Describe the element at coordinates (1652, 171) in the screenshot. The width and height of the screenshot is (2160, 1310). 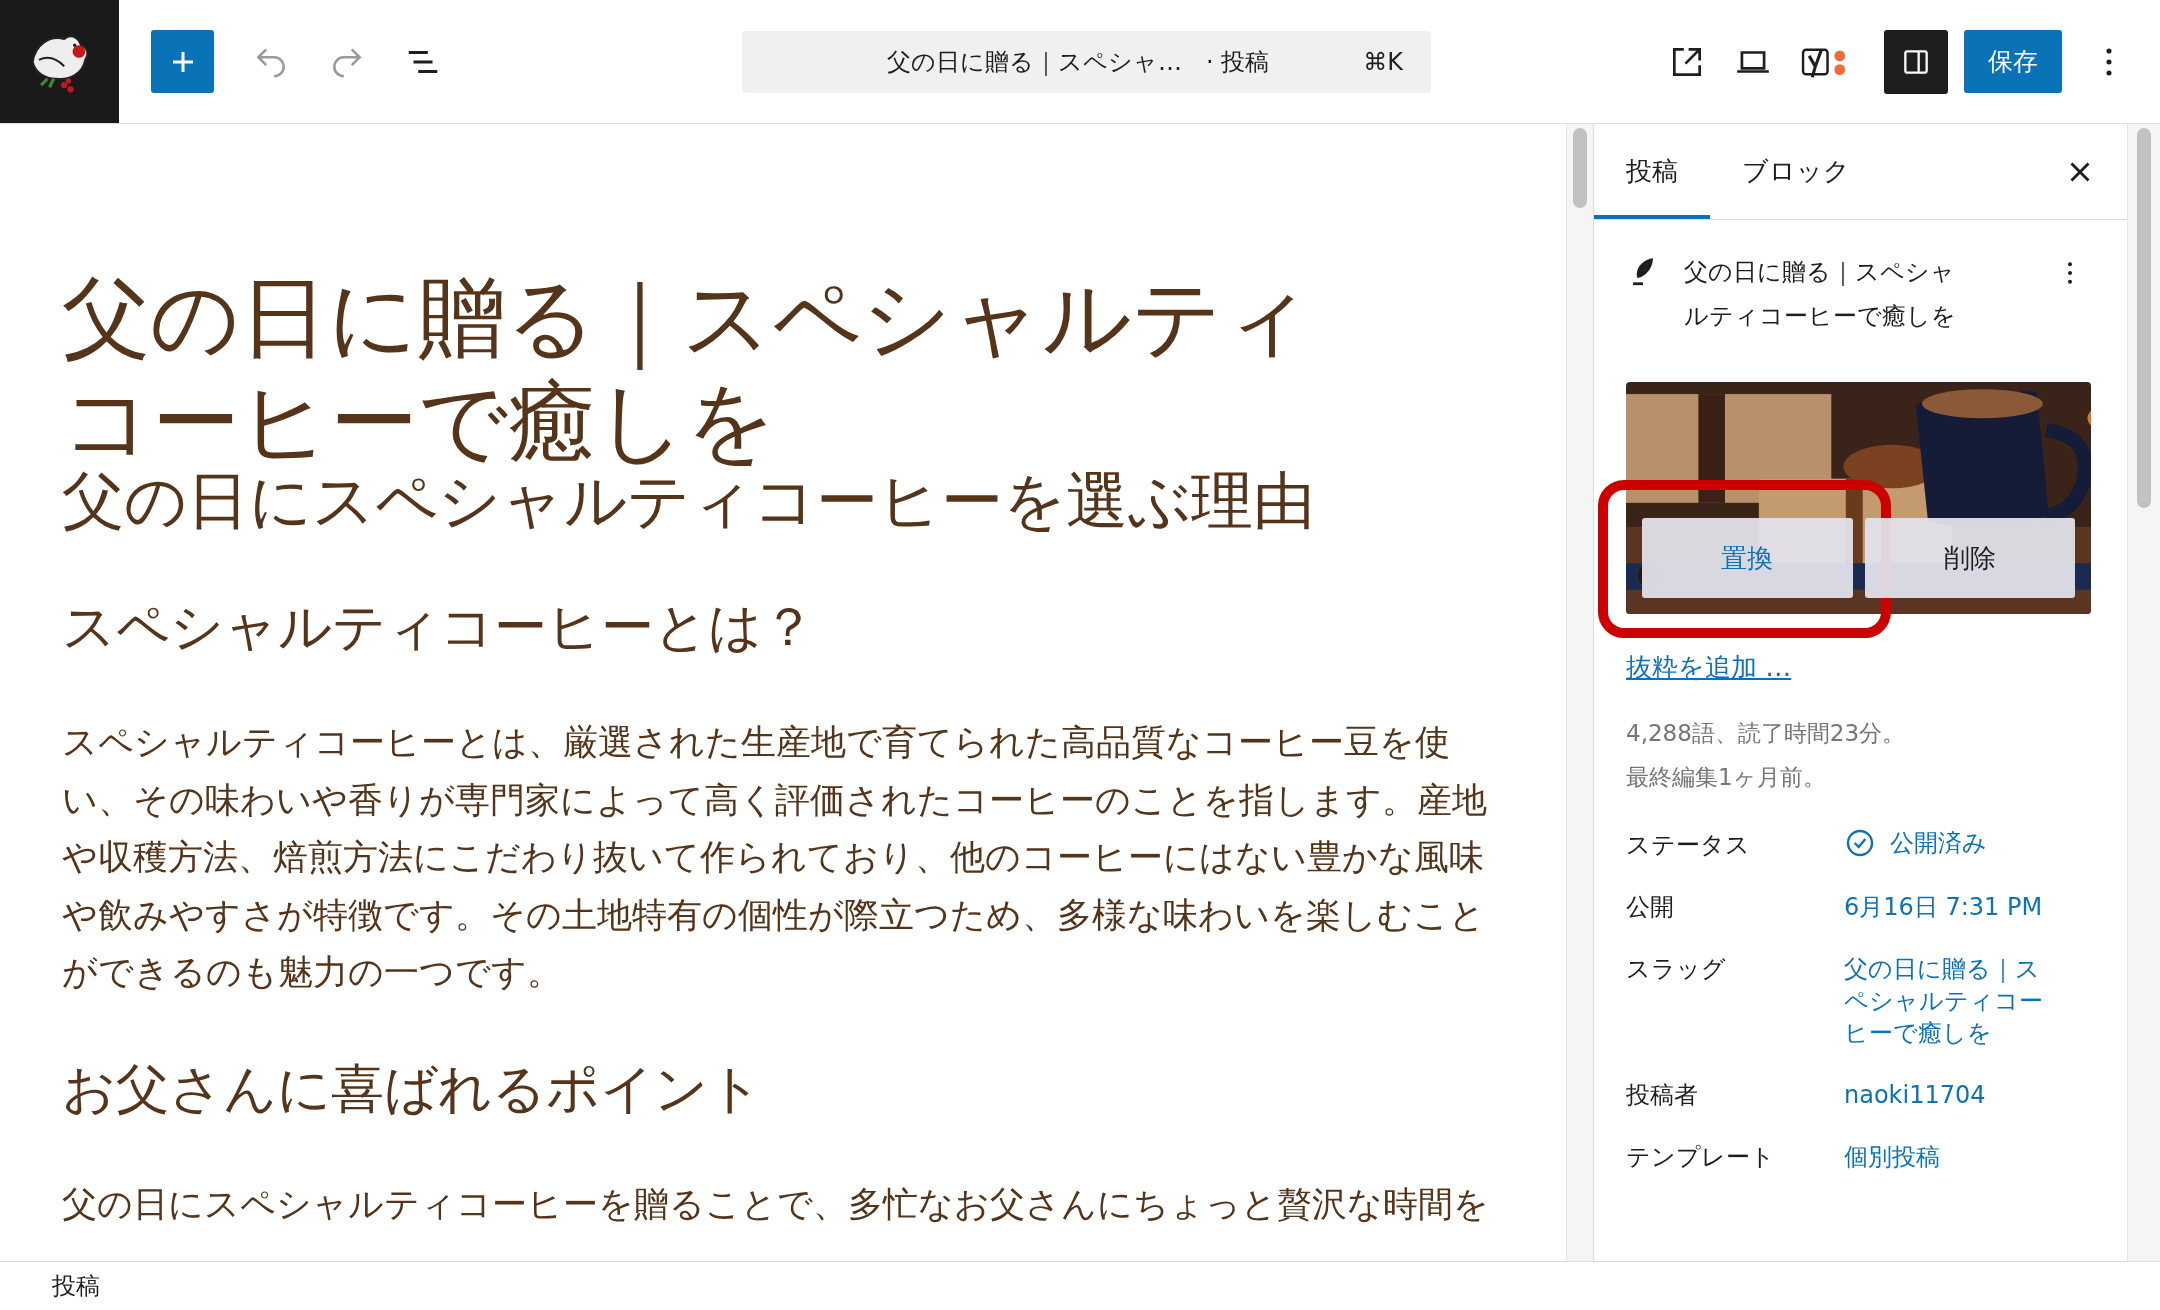
I see `sidebar-tab: 投稿` at that location.